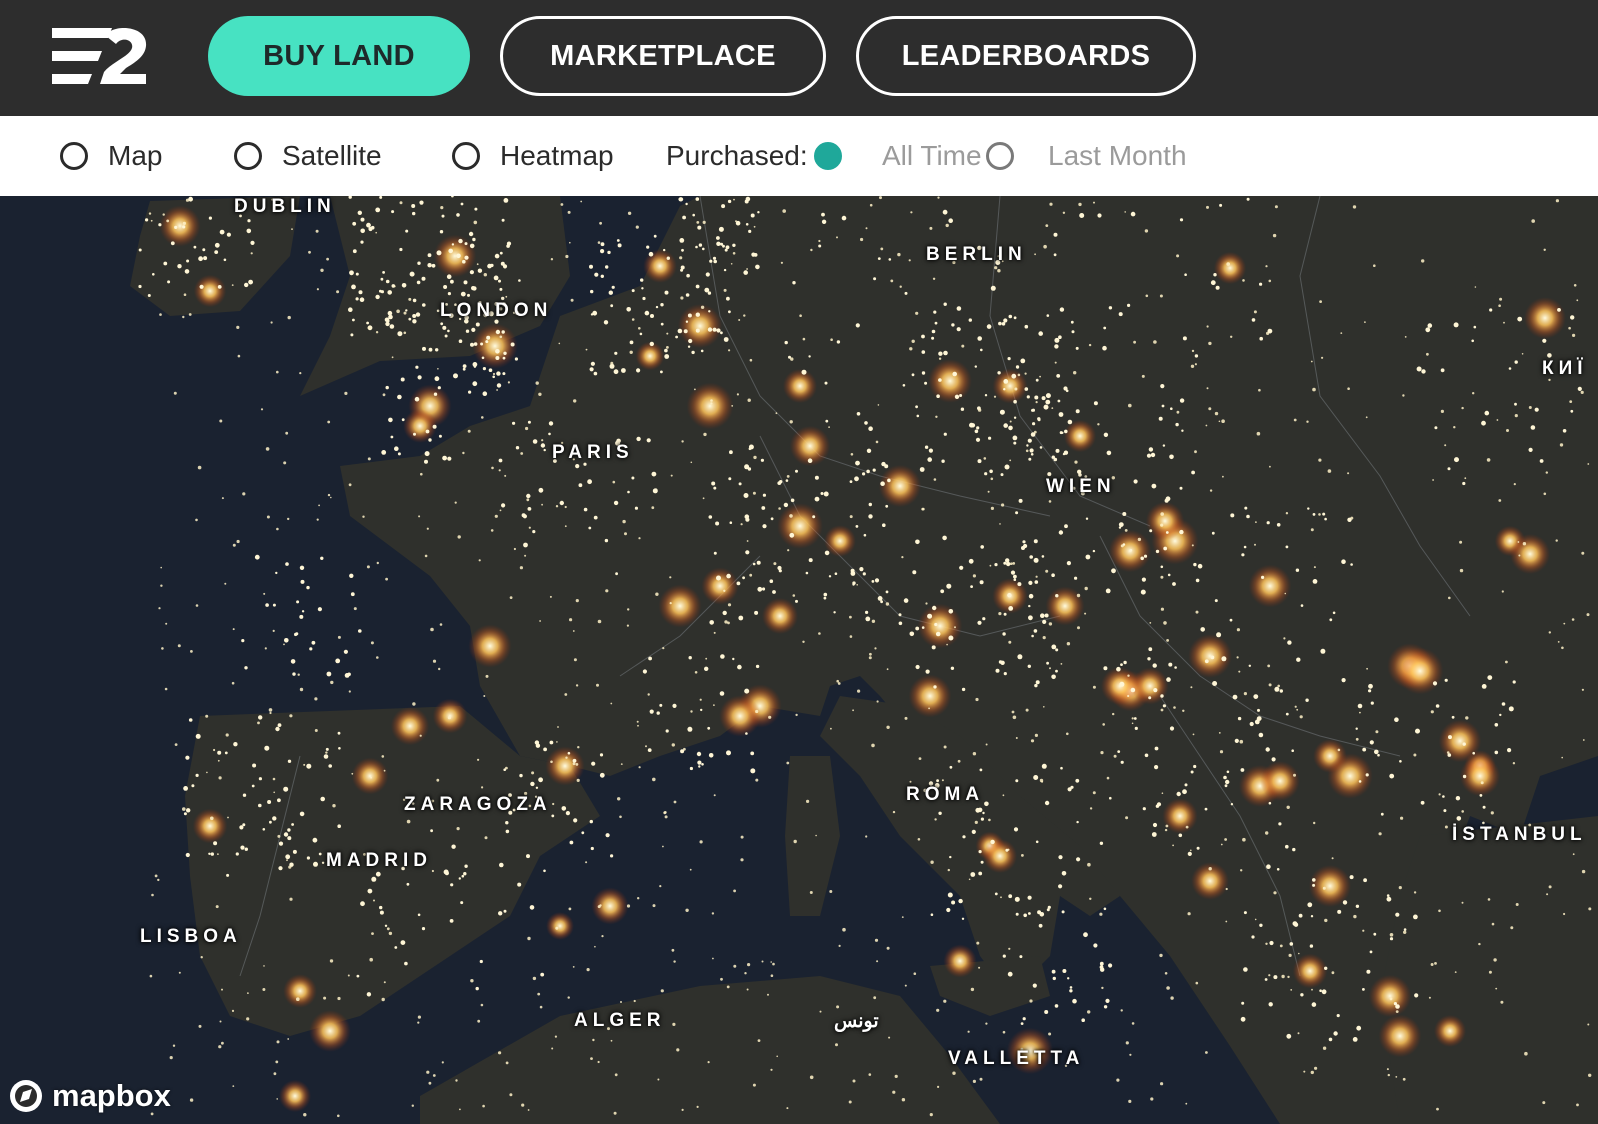 The height and width of the screenshot is (1124, 1598). I want to click on marketplace-button: MARKETPLACE, so click(663, 56).